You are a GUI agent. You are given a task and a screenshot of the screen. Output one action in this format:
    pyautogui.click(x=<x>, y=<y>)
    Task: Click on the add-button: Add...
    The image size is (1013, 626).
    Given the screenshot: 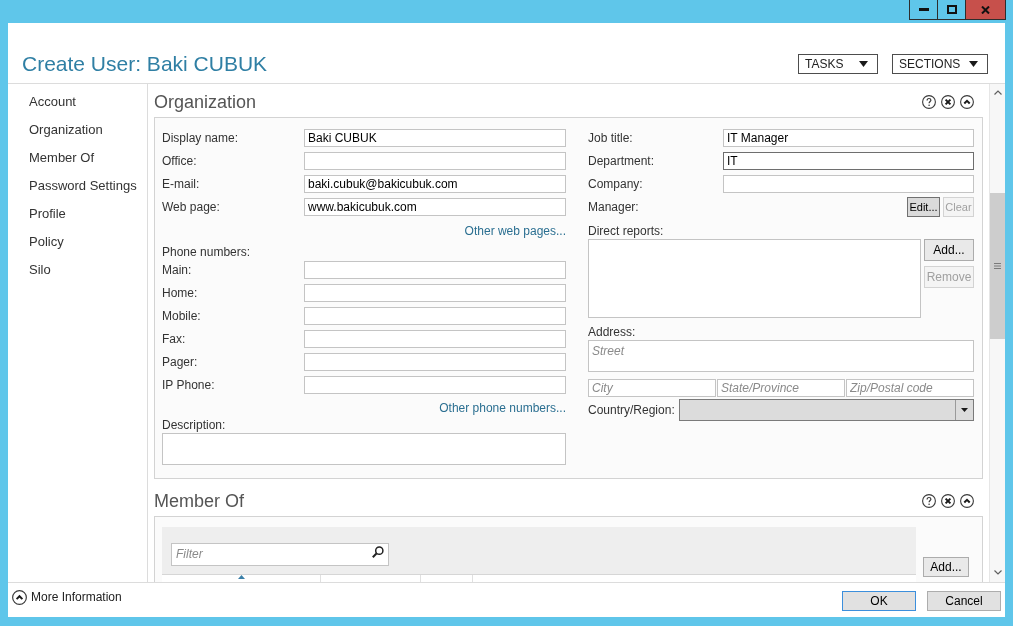 What is the action you would take?
    pyautogui.click(x=946, y=567)
    